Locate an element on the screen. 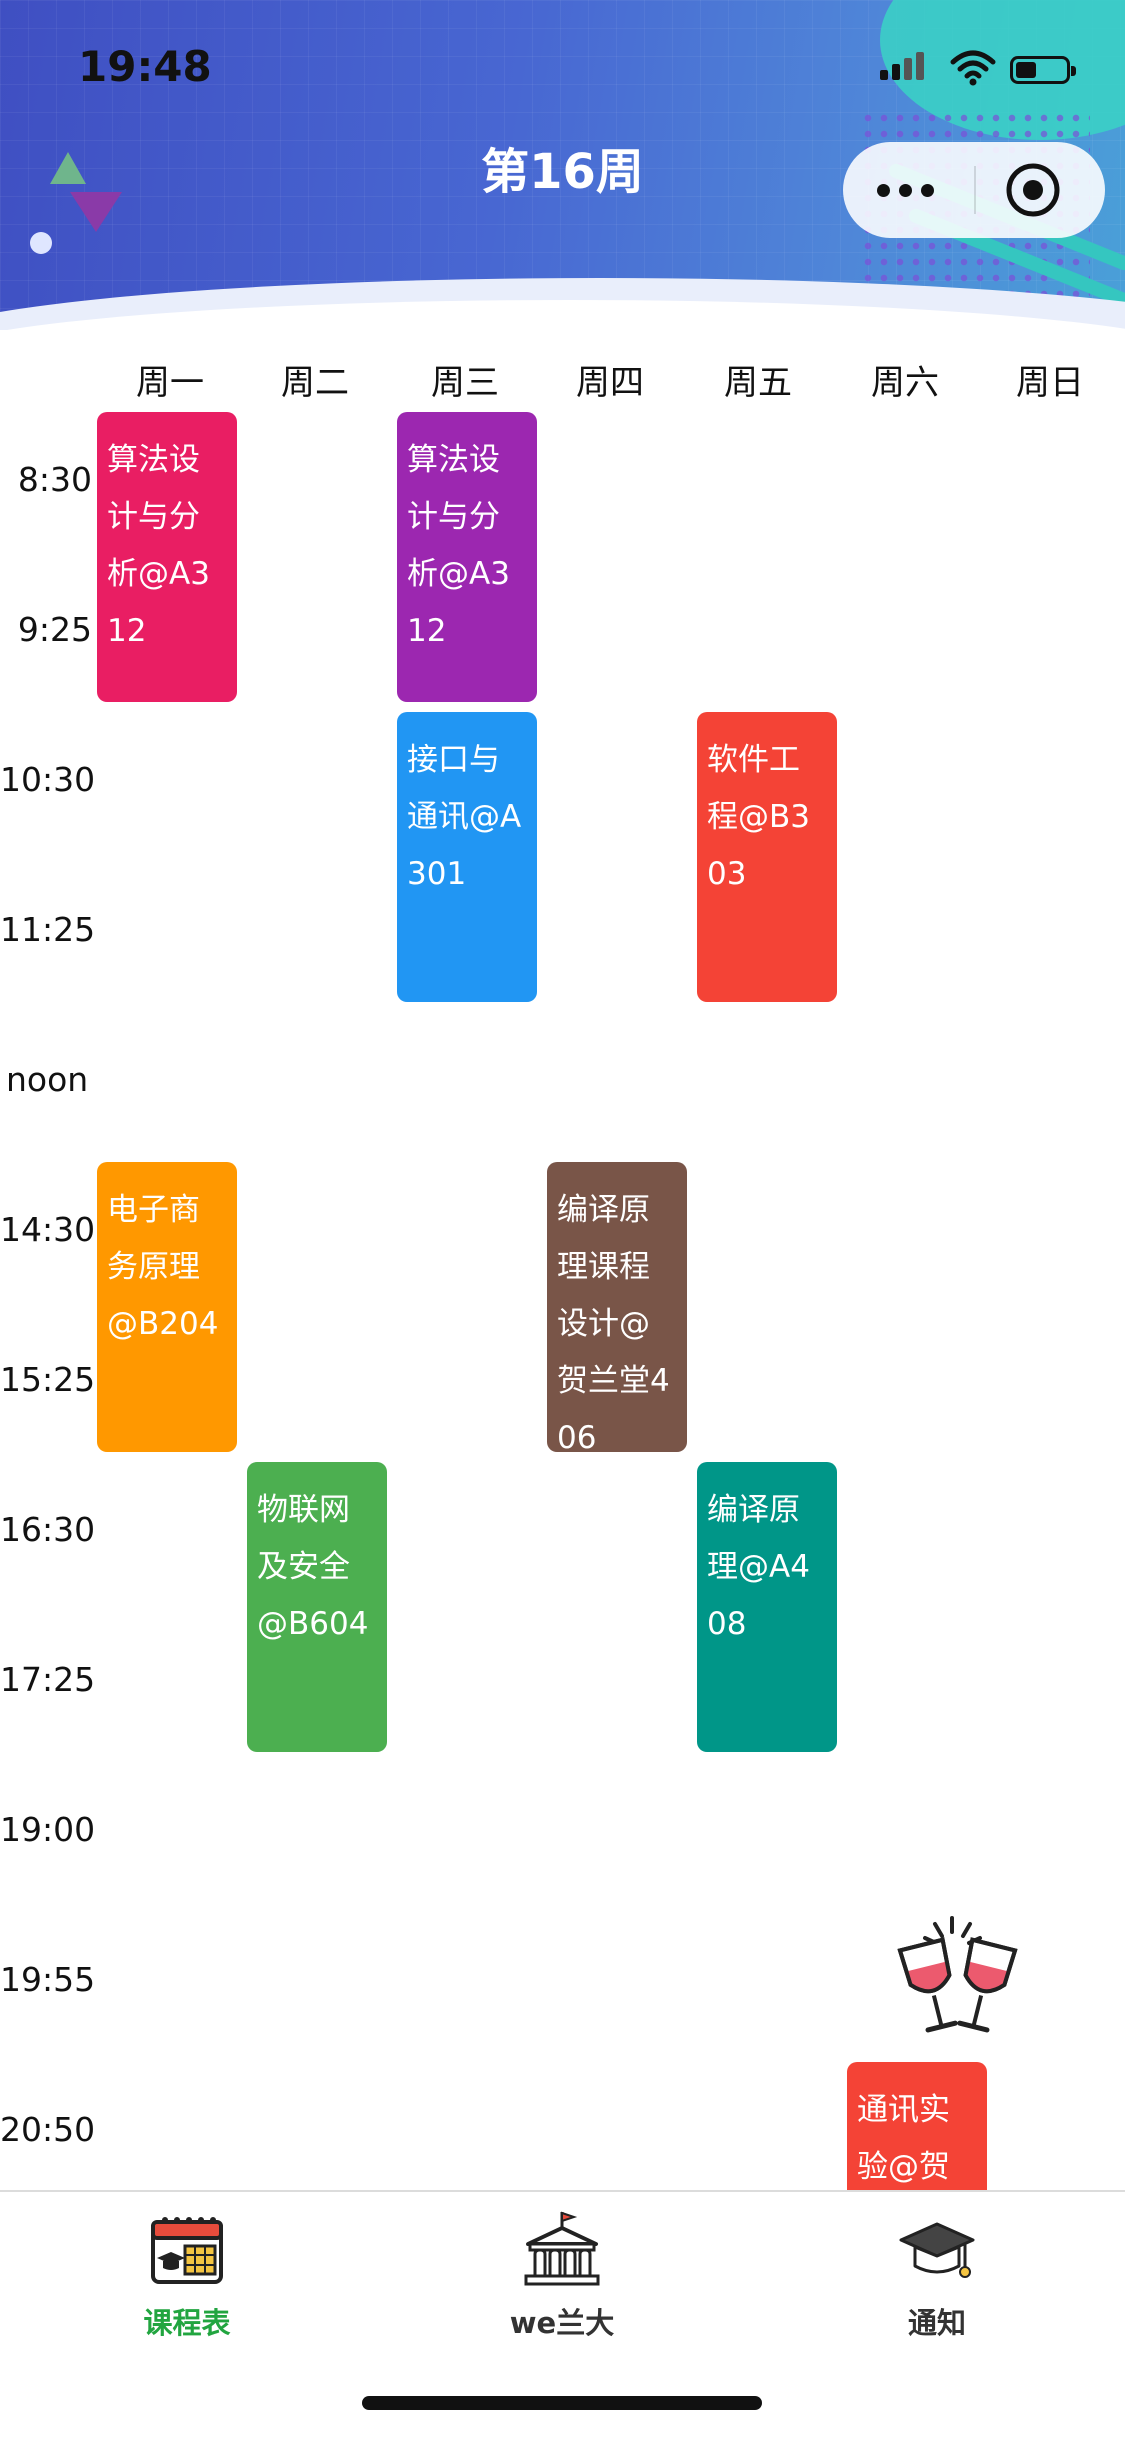 The image size is (1125, 2438). time-label: 11:25 is located at coordinates (48, 929).